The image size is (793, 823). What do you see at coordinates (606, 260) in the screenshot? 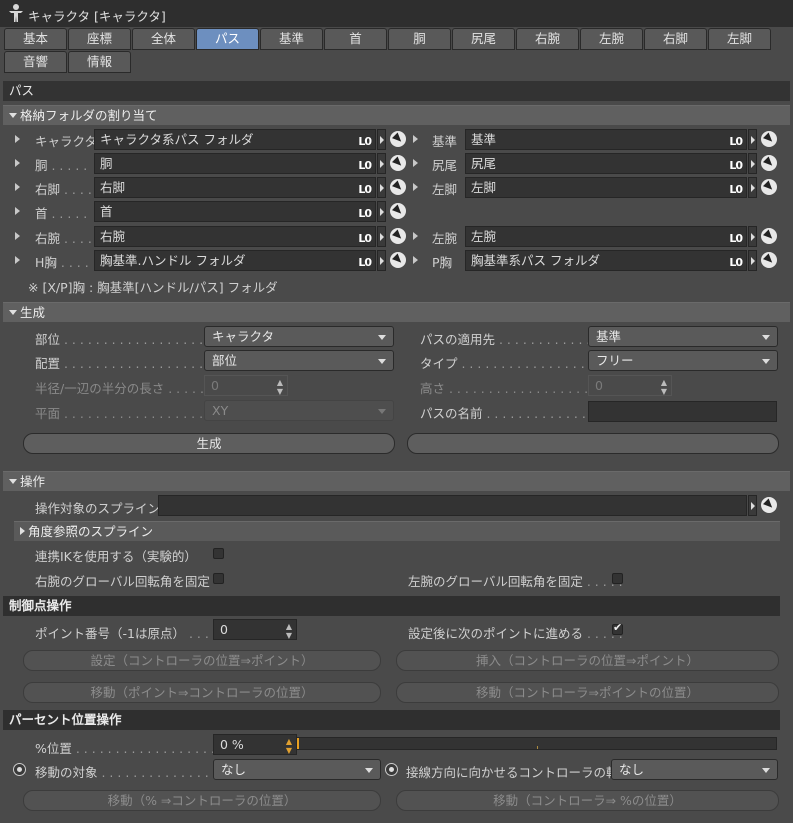
I see `folder-field-p-chest: 胸基準系パス フォルダ L0` at bounding box center [606, 260].